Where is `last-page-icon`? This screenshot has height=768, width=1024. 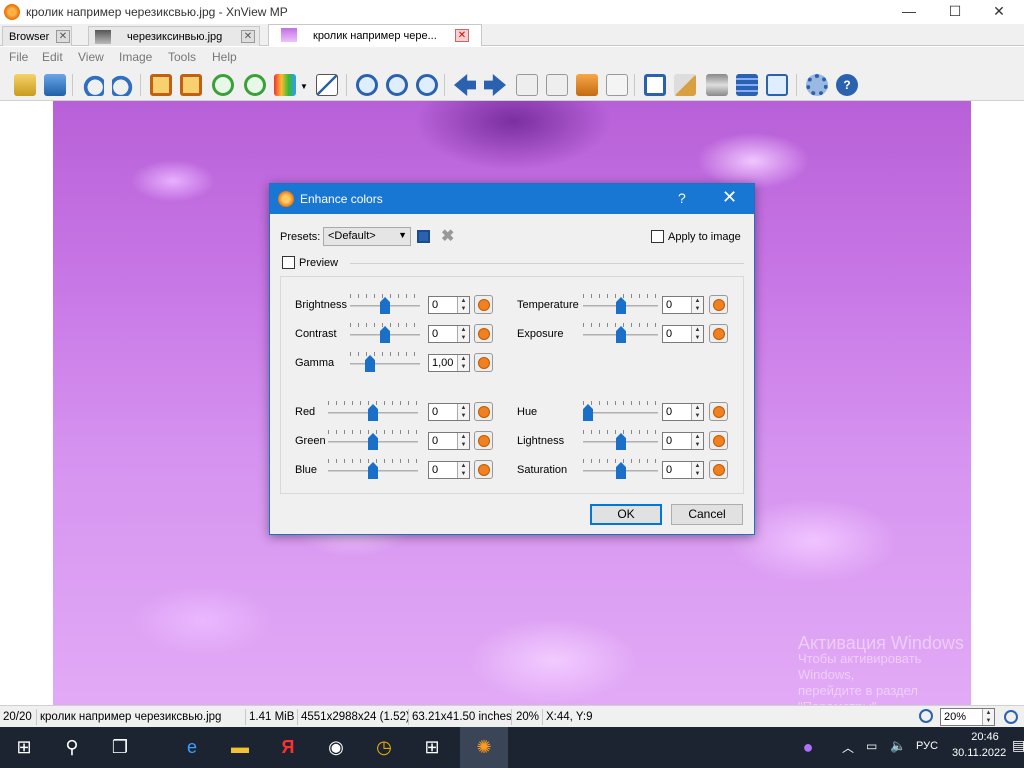
last-page-icon is located at coordinates (557, 85).